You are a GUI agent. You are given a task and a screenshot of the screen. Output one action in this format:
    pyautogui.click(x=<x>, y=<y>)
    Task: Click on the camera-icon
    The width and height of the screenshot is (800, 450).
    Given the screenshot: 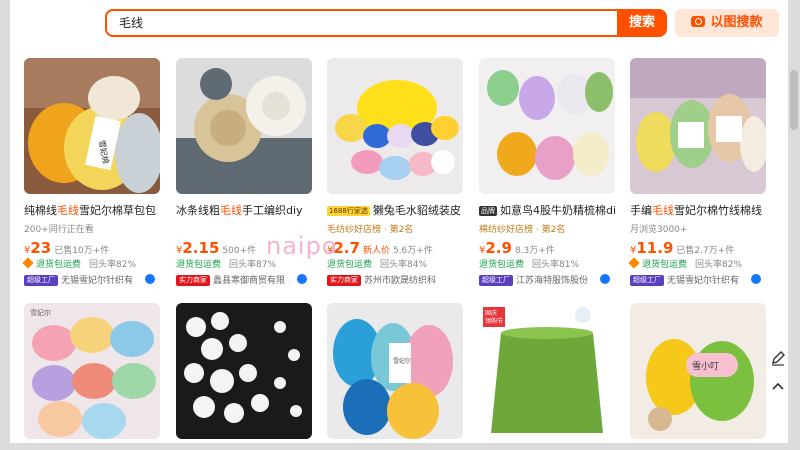 What is the action you would take?
    pyautogui.click(x=698, y=21)
    